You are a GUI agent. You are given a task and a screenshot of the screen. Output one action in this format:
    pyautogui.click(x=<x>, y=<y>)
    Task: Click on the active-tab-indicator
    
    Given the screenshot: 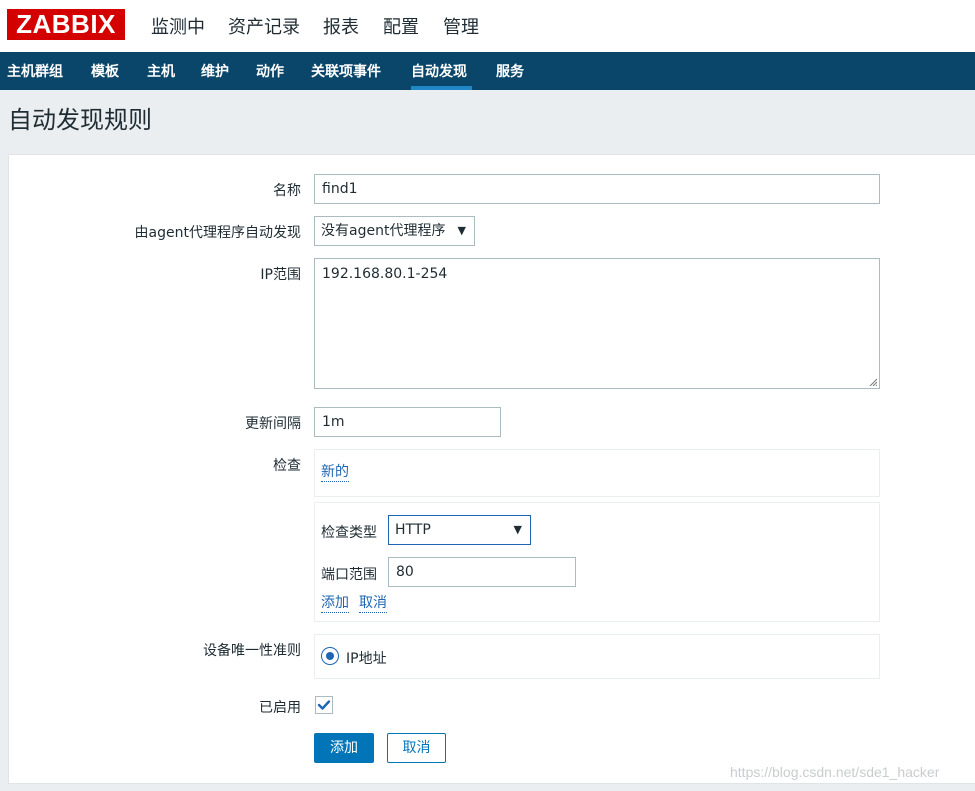 What is the action you would take?
    pyautogui.click(x=441, y=88)
    